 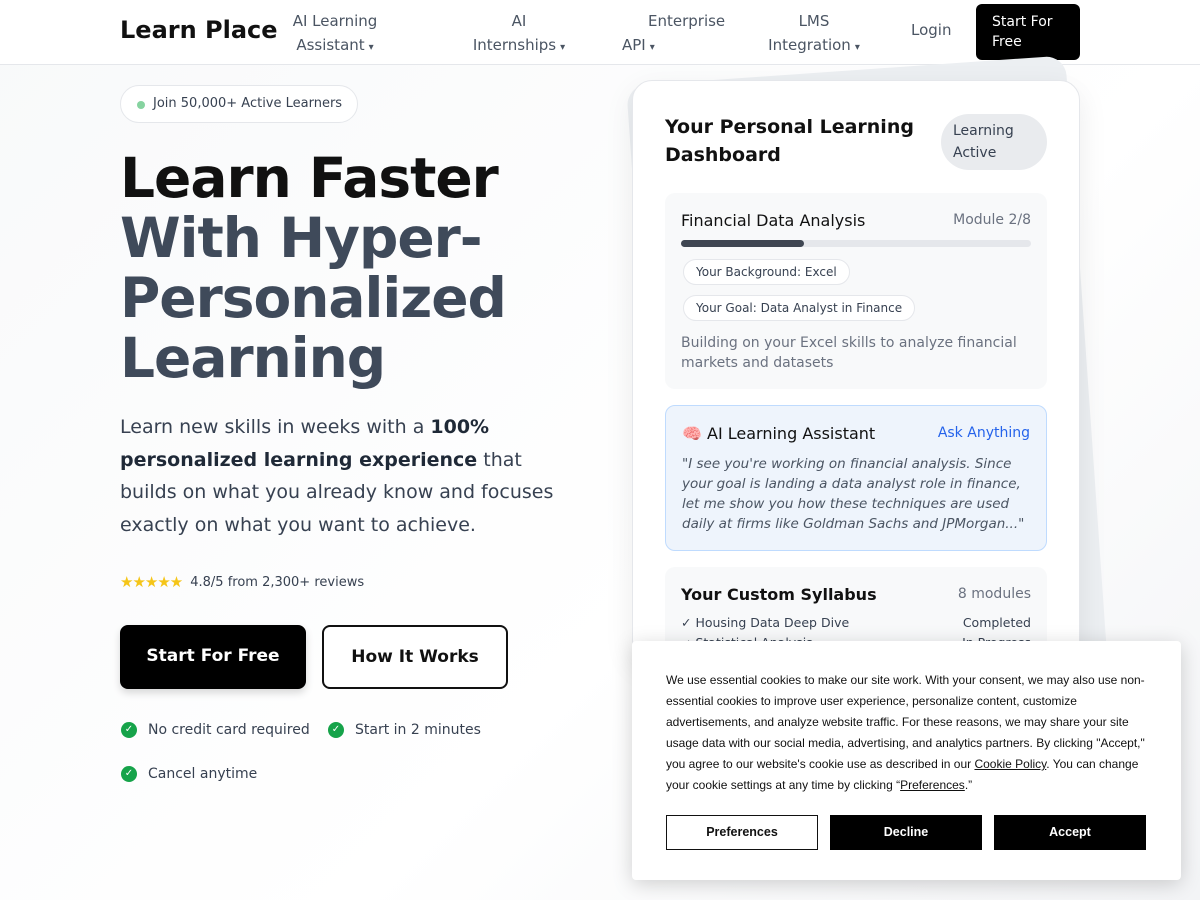 I want to click on nav-item-ai-learning-assistant: AI Learning Assistant ▾, so click(x=335, y=34).